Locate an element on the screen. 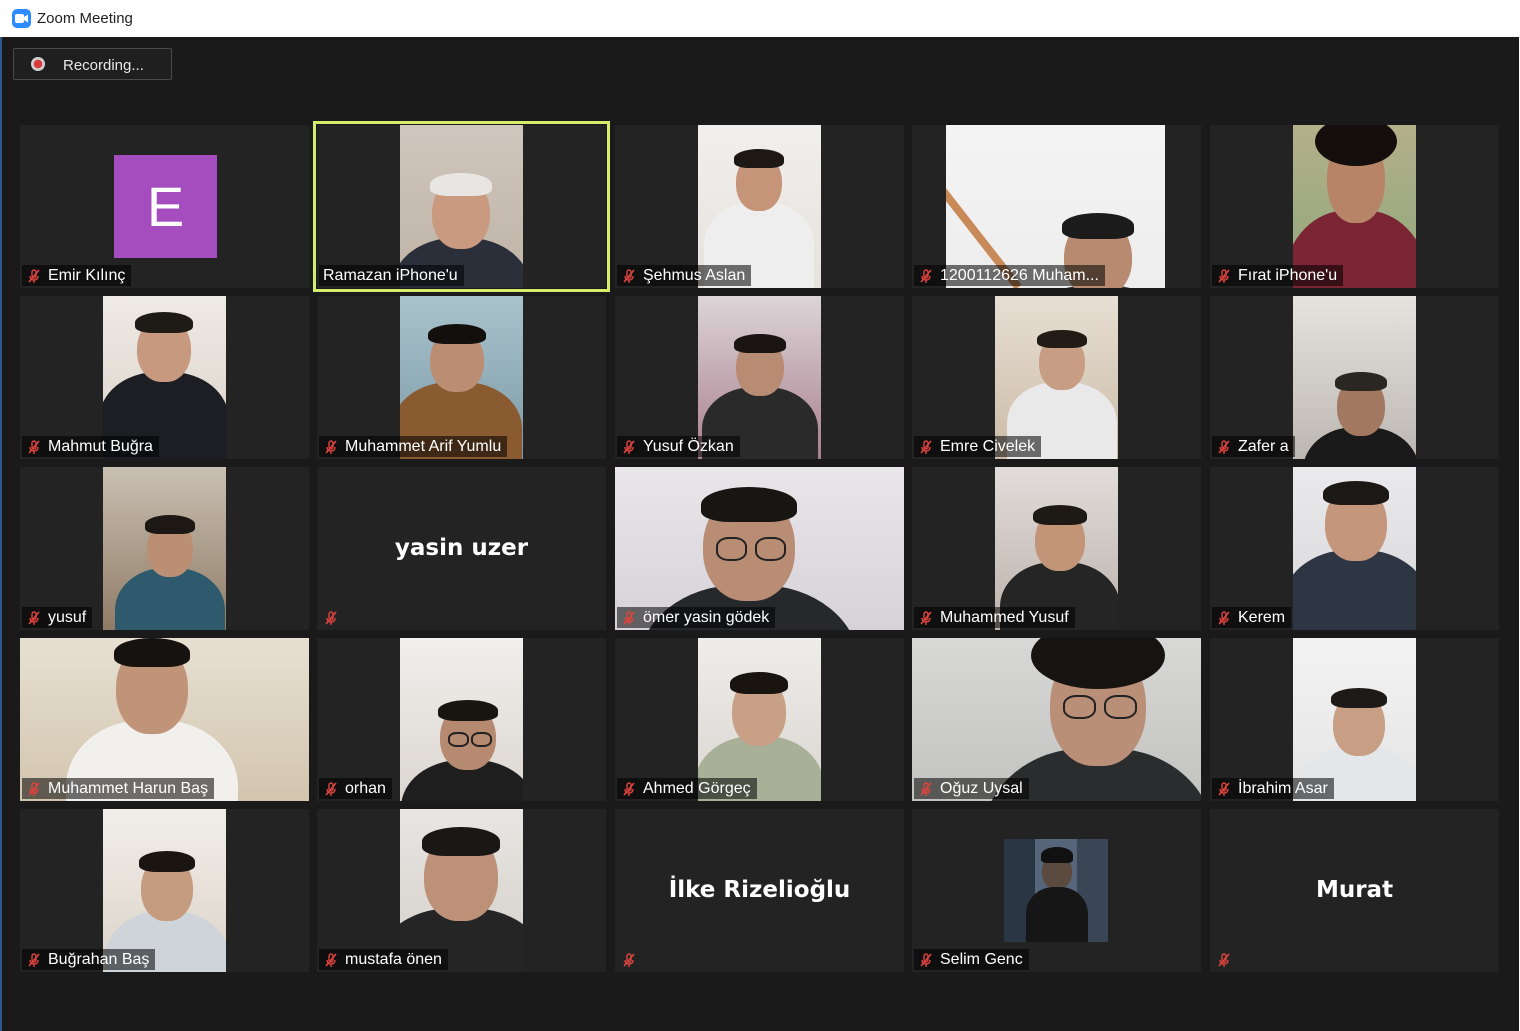 This screenshot has height=1031, width=1520. participant-tile: Şehmus Aslan is located at coordinates (759, 206).